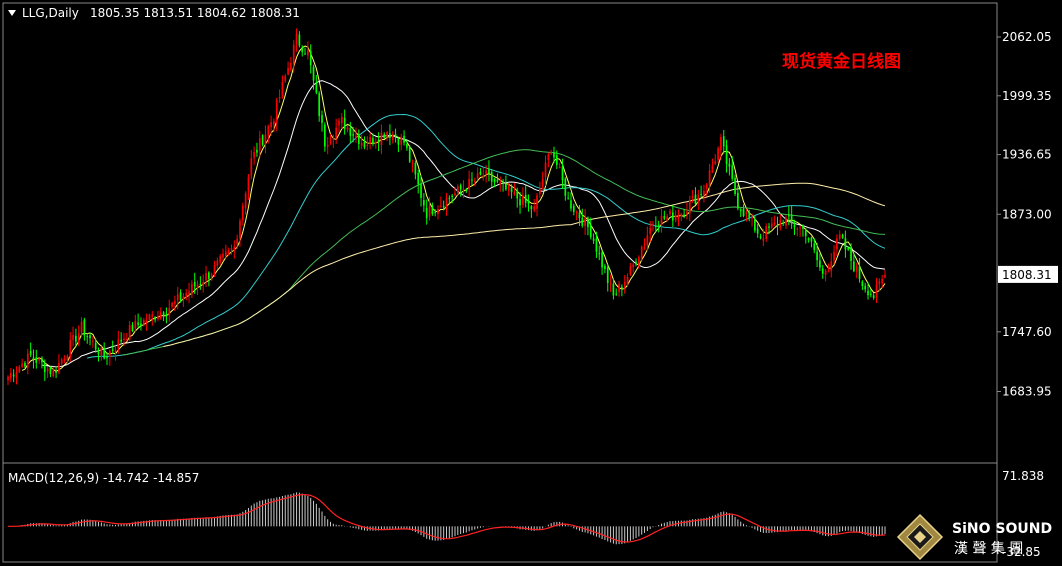 This screenshot has width=1062, height=566. I want to click on triangle-down-icon, so click(12, 13).